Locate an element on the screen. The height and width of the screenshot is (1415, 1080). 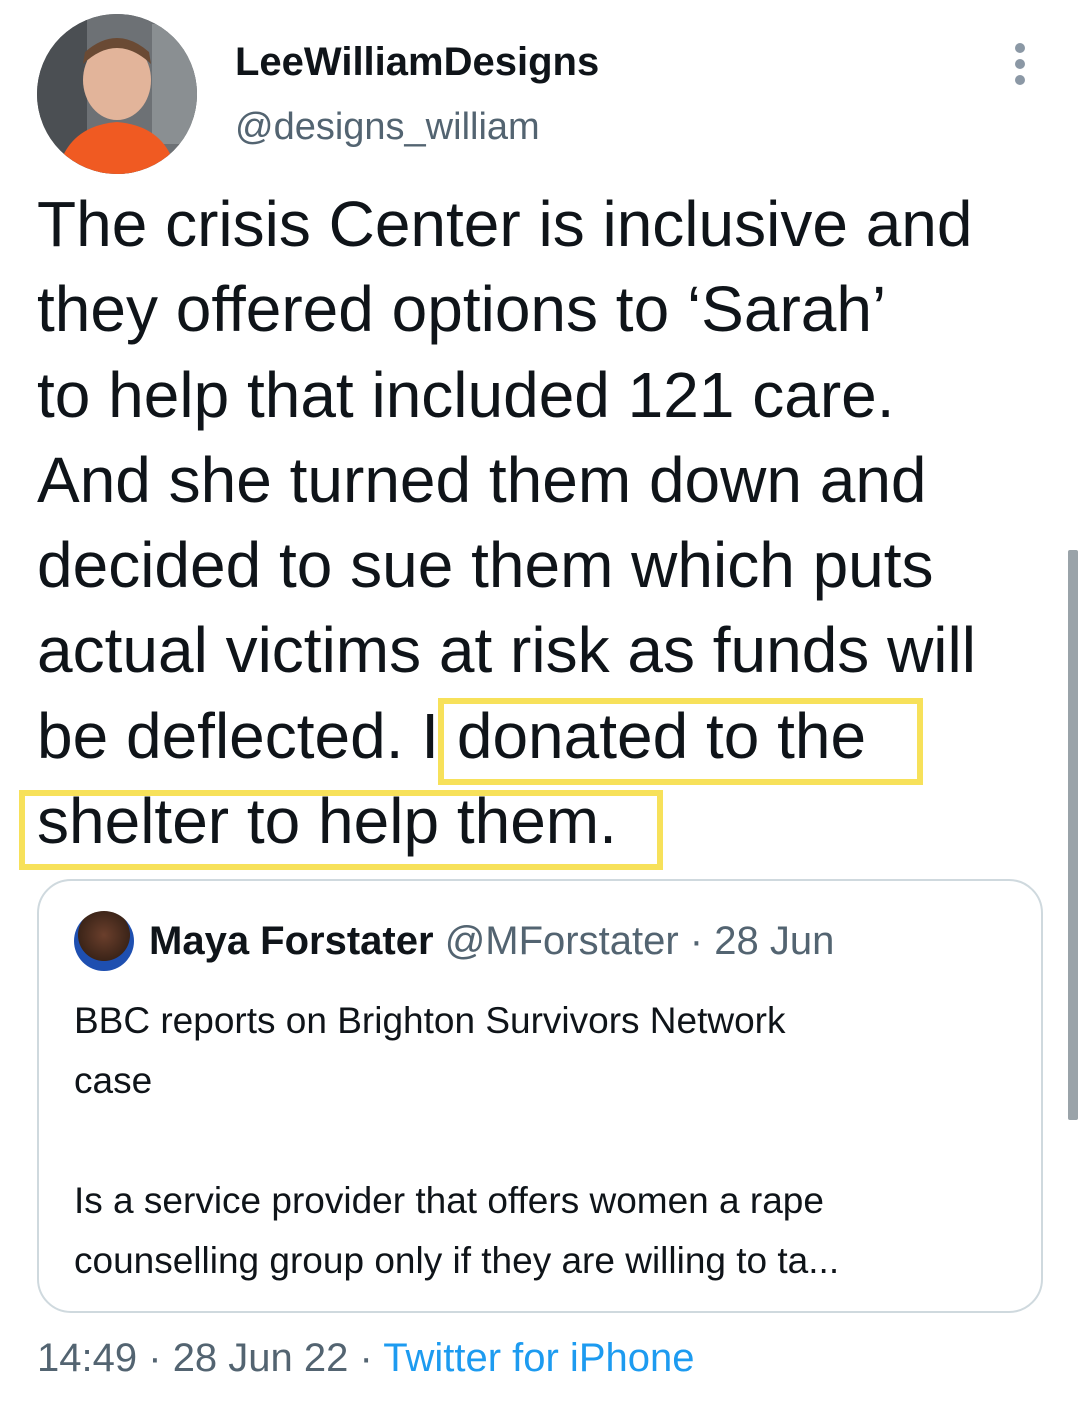
tweet-time: 14:49 is located at coordinates (87, 1358).